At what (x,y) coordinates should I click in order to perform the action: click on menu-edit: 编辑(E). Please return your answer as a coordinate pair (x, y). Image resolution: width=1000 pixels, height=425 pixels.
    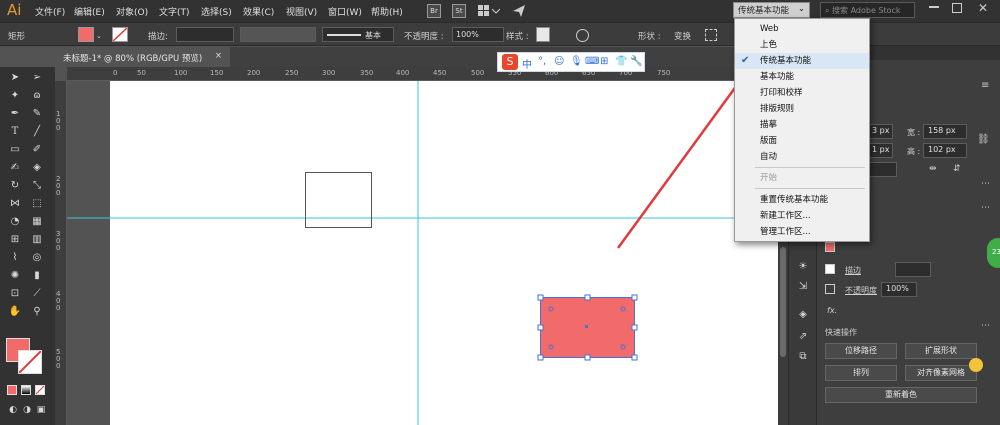
    Looking at the image, I should click on (89, 11).